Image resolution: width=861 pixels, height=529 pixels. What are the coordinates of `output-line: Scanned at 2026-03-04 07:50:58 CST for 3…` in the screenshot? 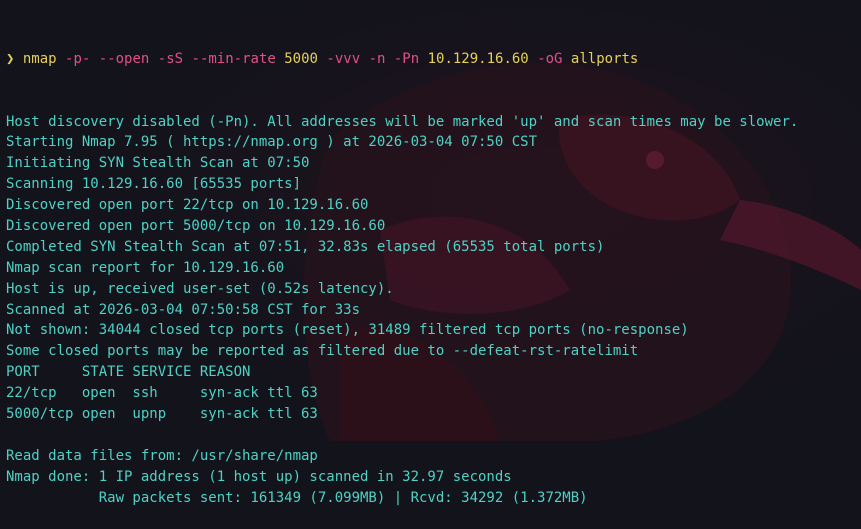 It's located at (183, 309).